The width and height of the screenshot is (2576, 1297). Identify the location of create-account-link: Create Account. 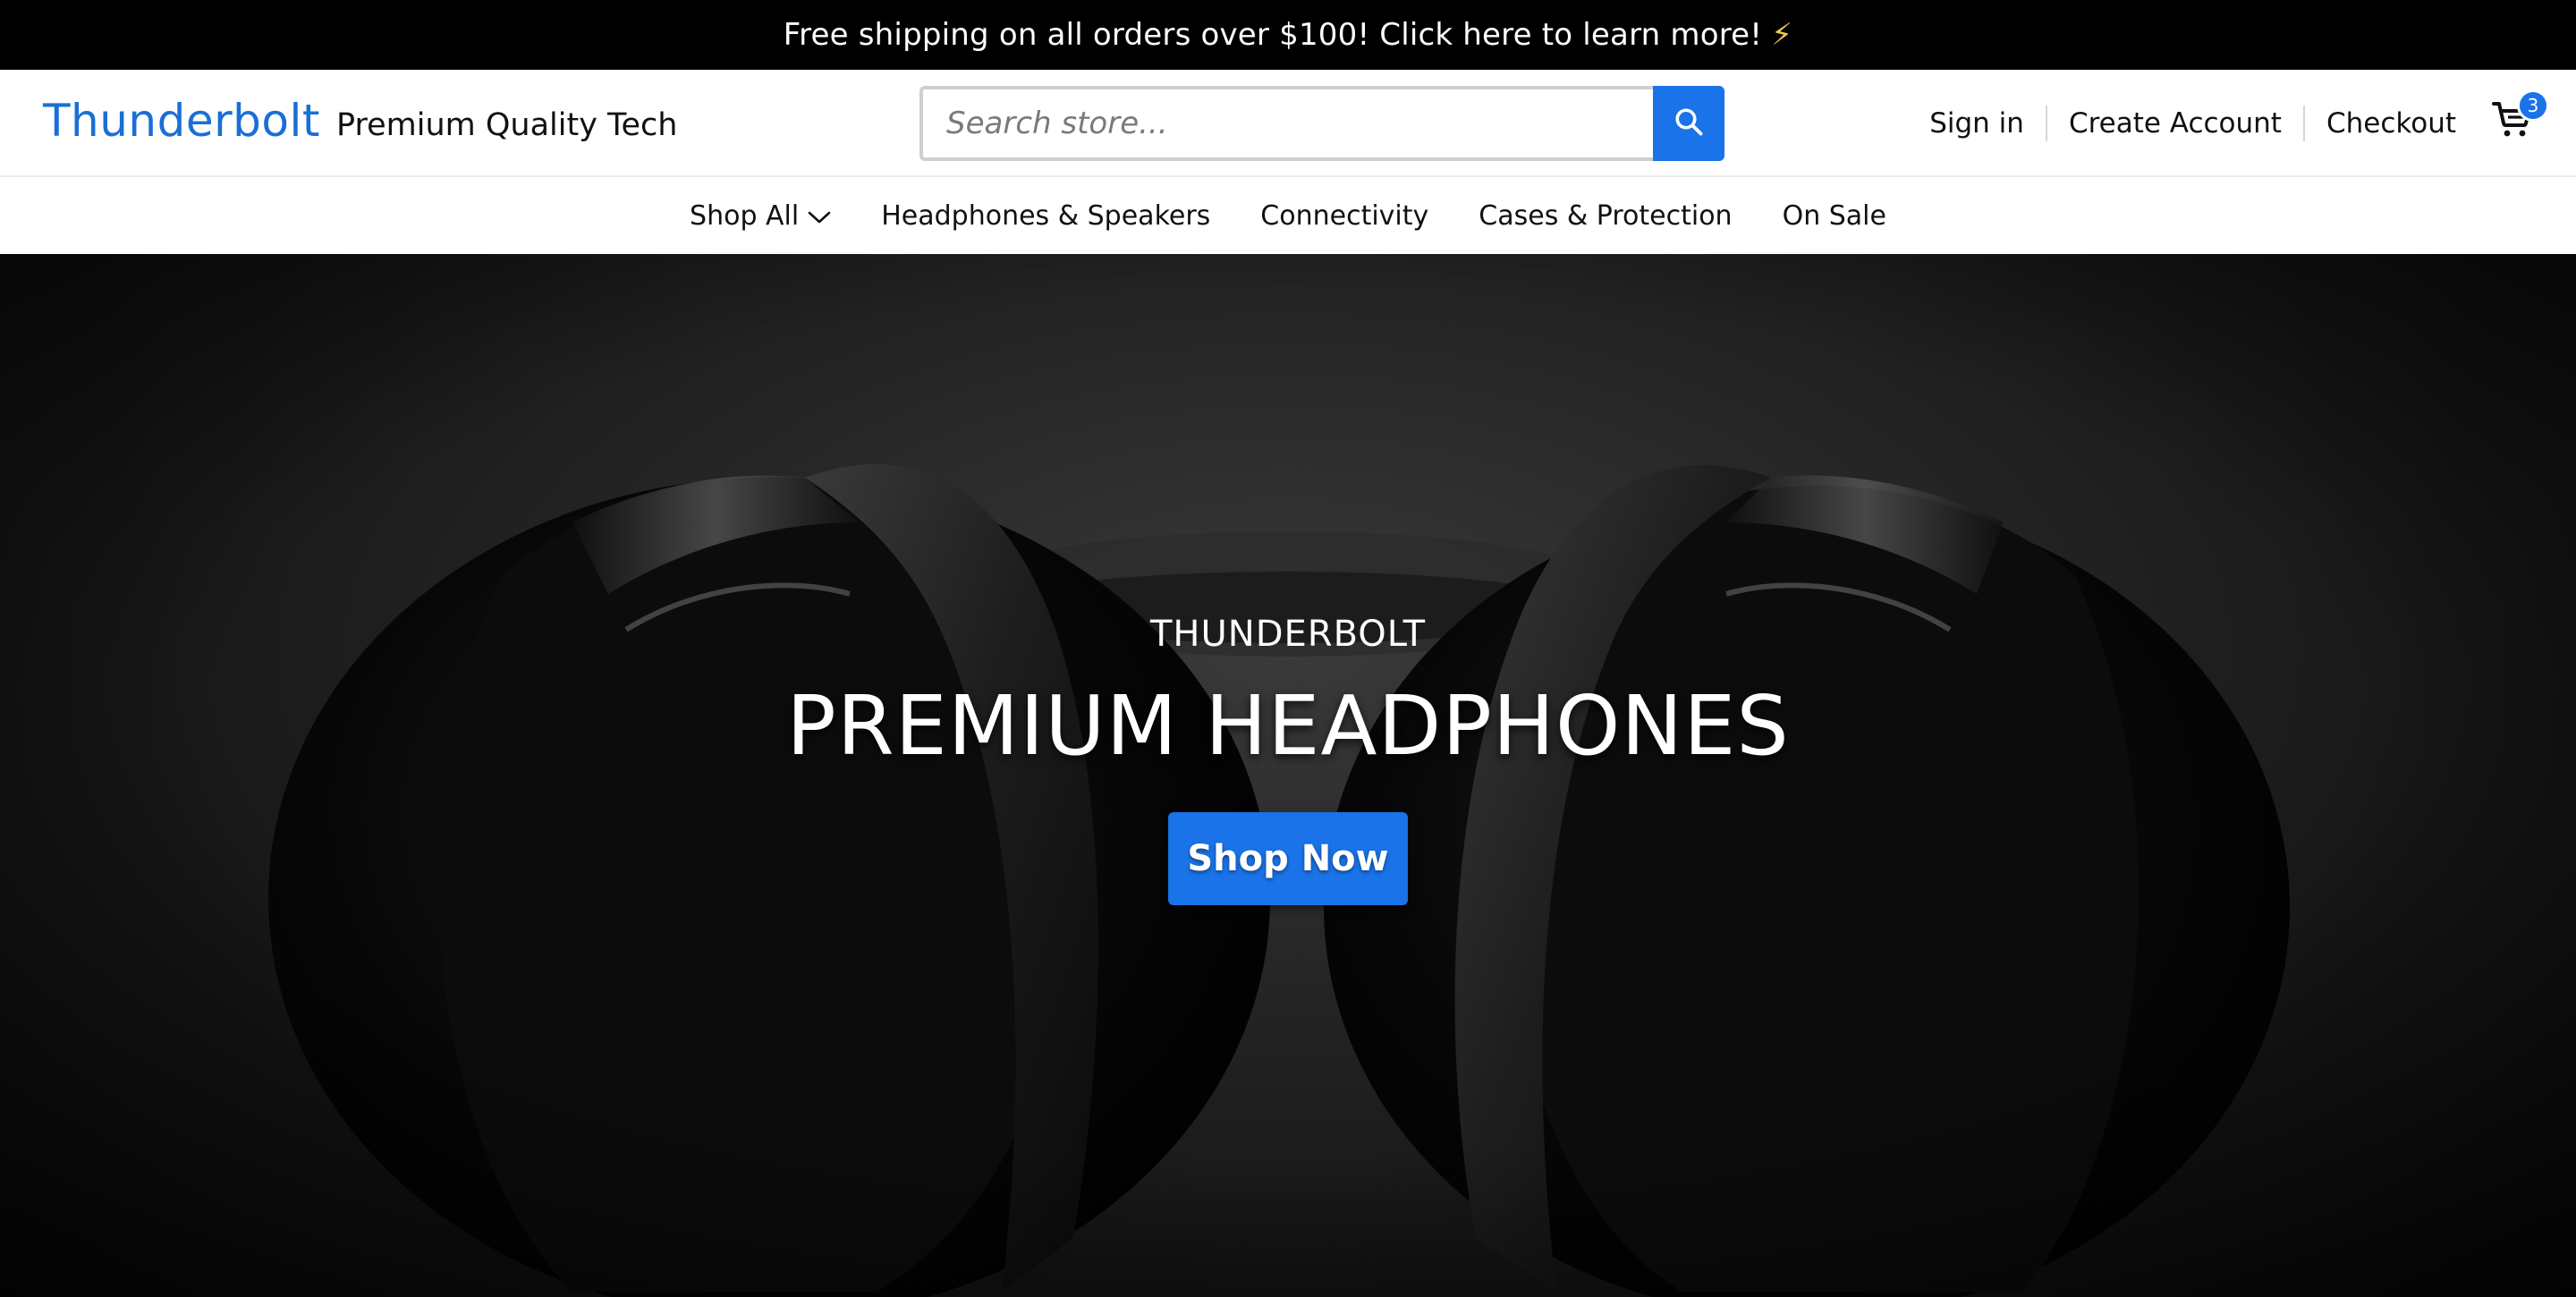
(2175, 124).